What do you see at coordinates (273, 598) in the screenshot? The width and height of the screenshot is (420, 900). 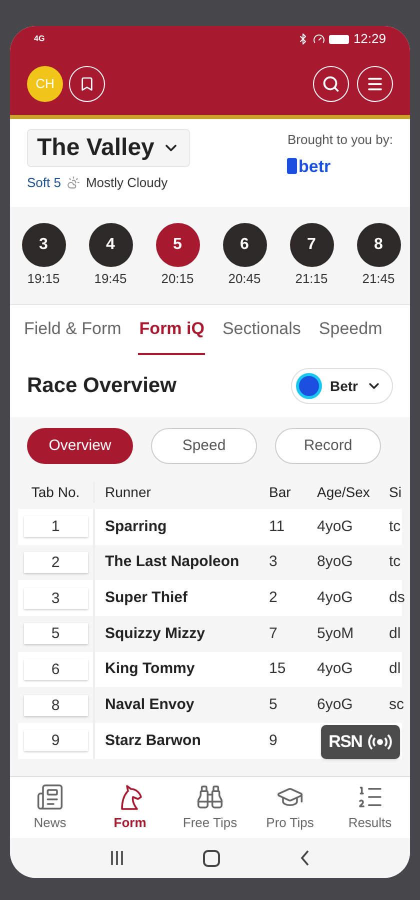 I see `table-cell-text: 2` at bounding box center [273, 598].